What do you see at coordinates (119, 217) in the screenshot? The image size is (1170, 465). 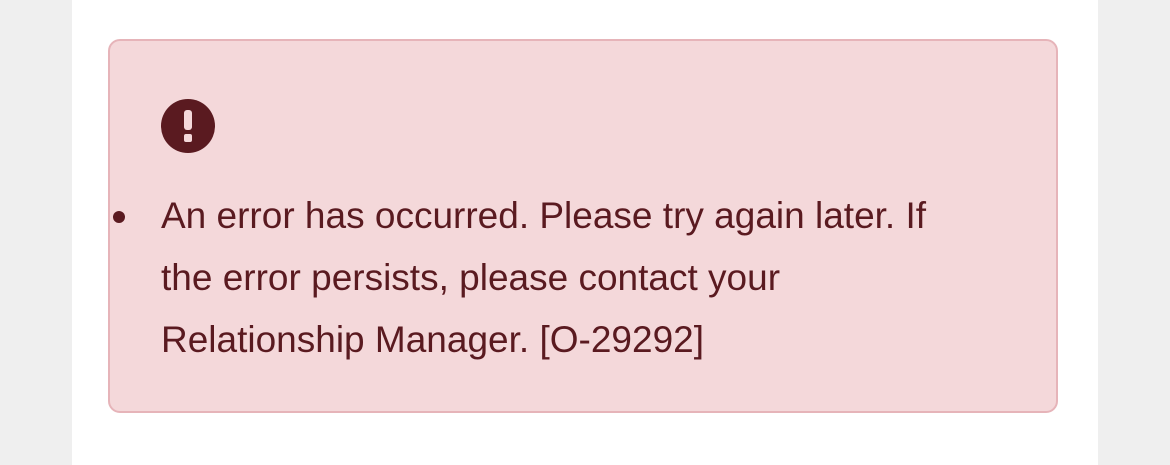 I see `bullet-icon` at bounding box center [119, 217].